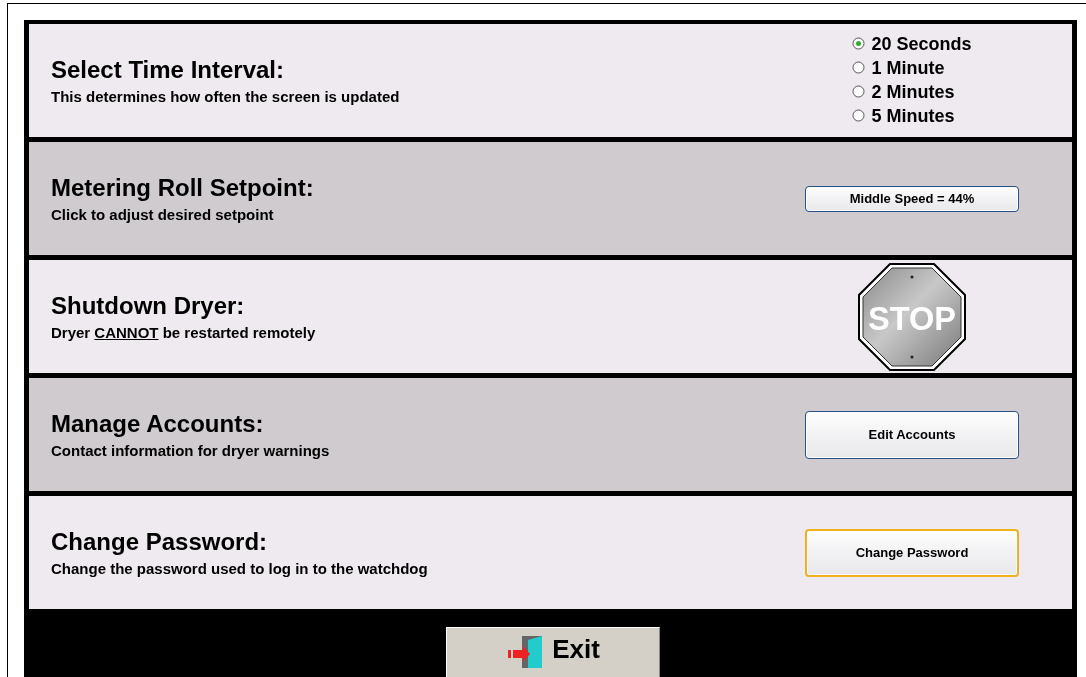  What do you see at coordinates (553, 652) in the screenshot?
I see `exit-button: Exit` at bounding box center [553, 652].